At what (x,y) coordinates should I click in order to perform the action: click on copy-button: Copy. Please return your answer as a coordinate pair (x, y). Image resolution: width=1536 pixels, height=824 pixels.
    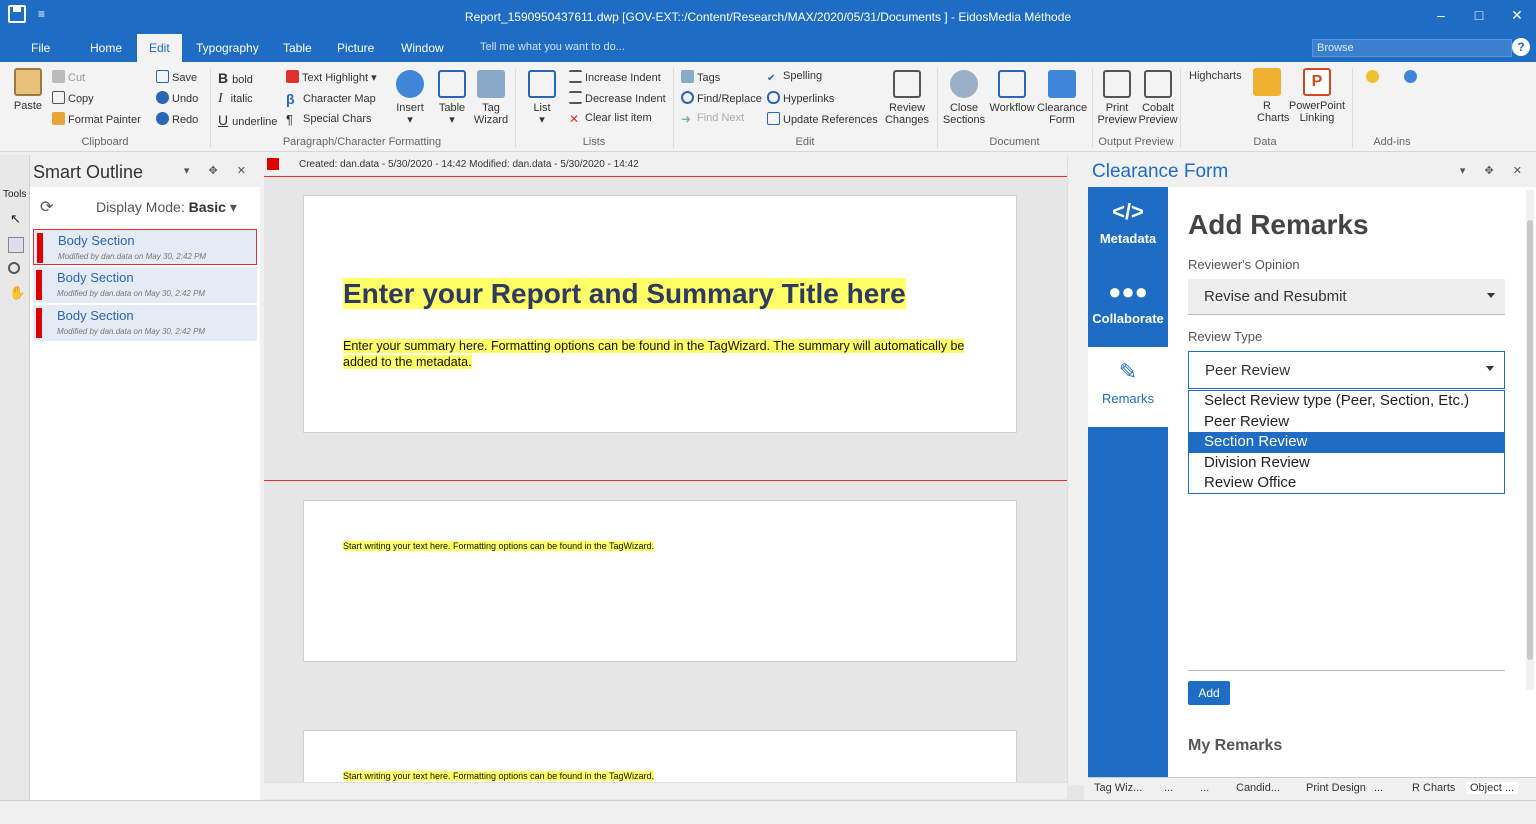
    Looking at the image, I should click on (73, 98).